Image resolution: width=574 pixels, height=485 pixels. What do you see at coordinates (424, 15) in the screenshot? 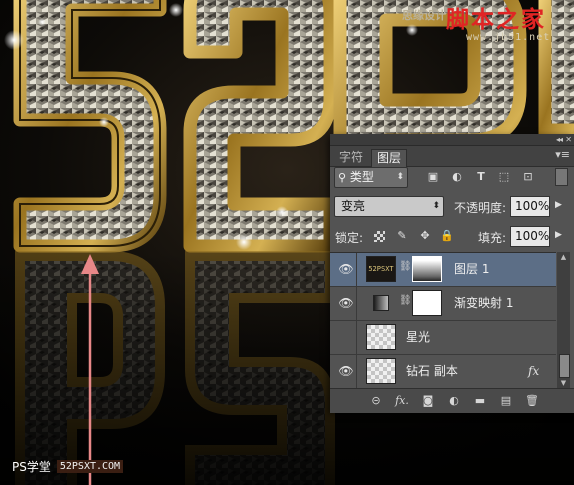
I see `watermark-site-label: 思缘设计` at bounding box center [424, 15].